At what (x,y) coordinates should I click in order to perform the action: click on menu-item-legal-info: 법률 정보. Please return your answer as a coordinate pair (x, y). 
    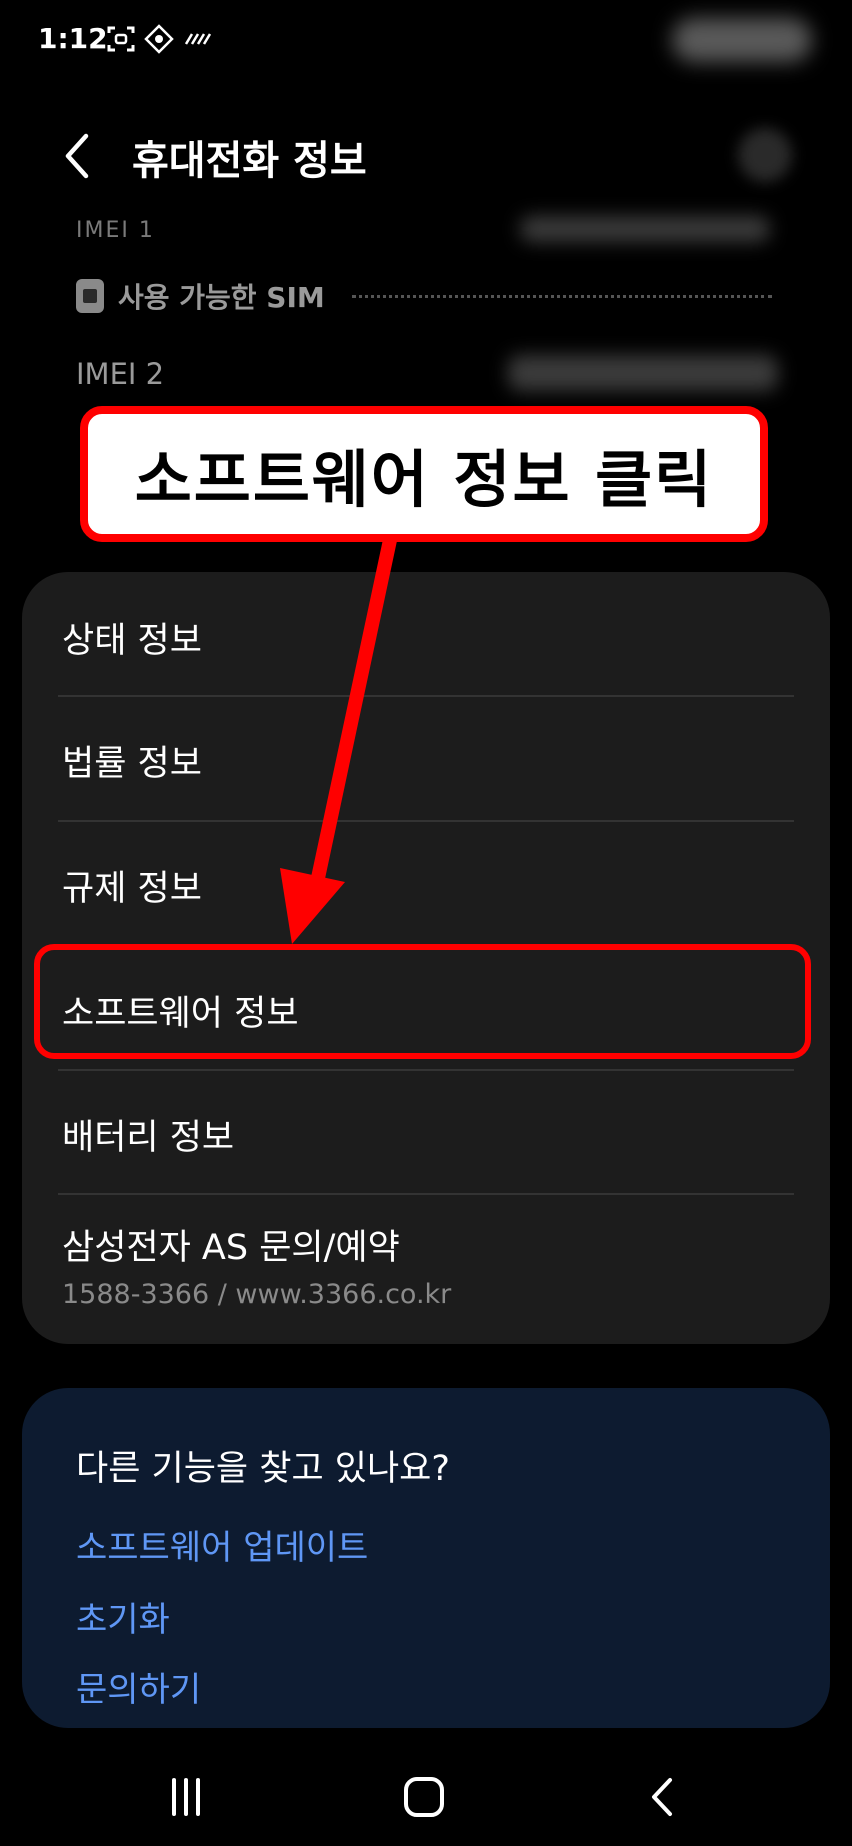
    Looking at the image, I should click on (426, 759).